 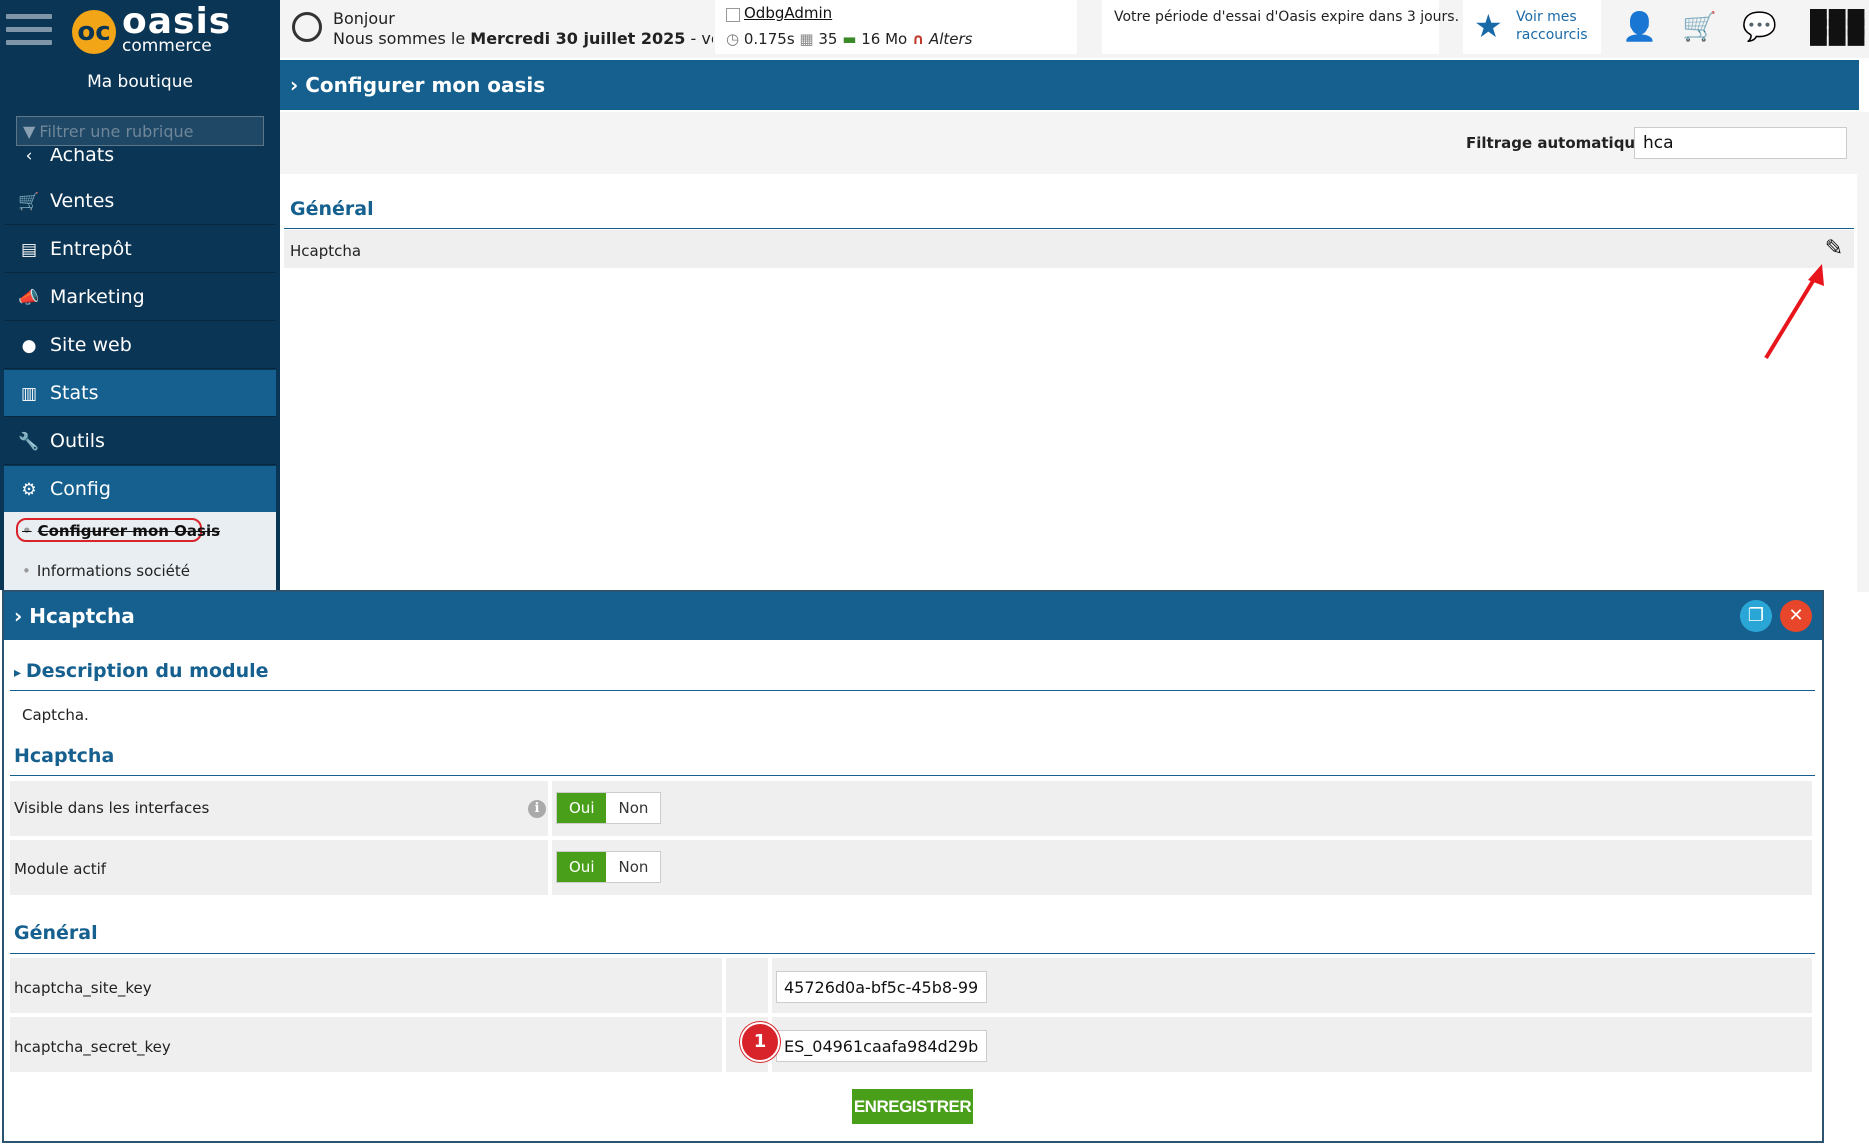 What do you see at coordinates (881, 1046) in the screenshot?
I see `secret-key-input` at bounding box center [881, 1046].